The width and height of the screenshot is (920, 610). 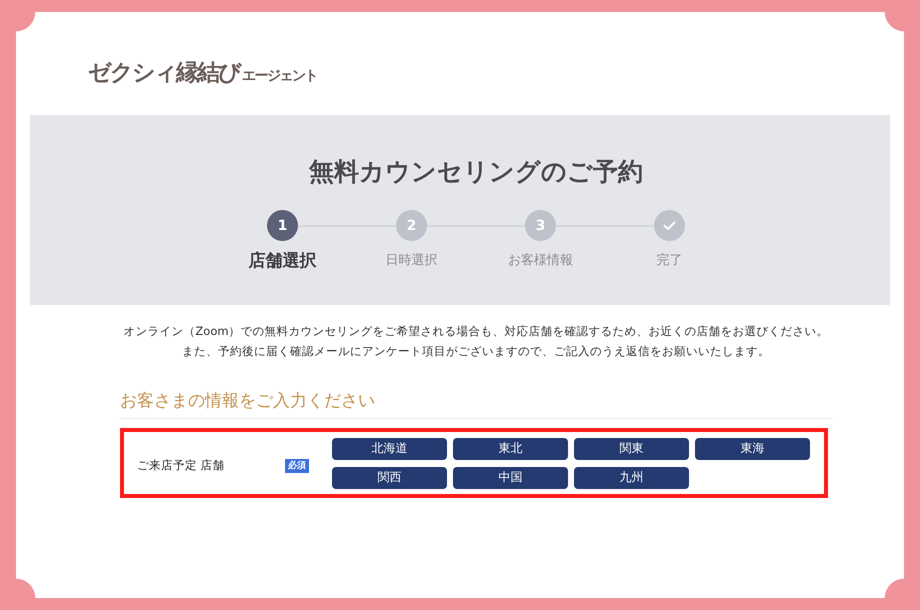 What do you see at coordinates (510, 449) in the screenshot?
I see `region-button: 東北` at bounding box center [510, 449].